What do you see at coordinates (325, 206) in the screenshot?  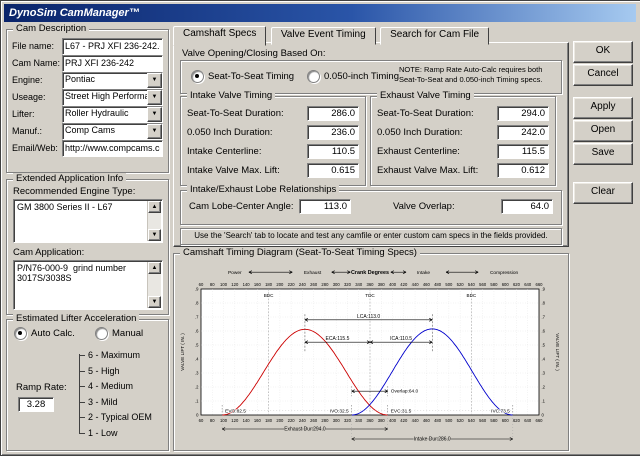 I see `lobe-center-value: 113.0` at bounding box center [325, 206].